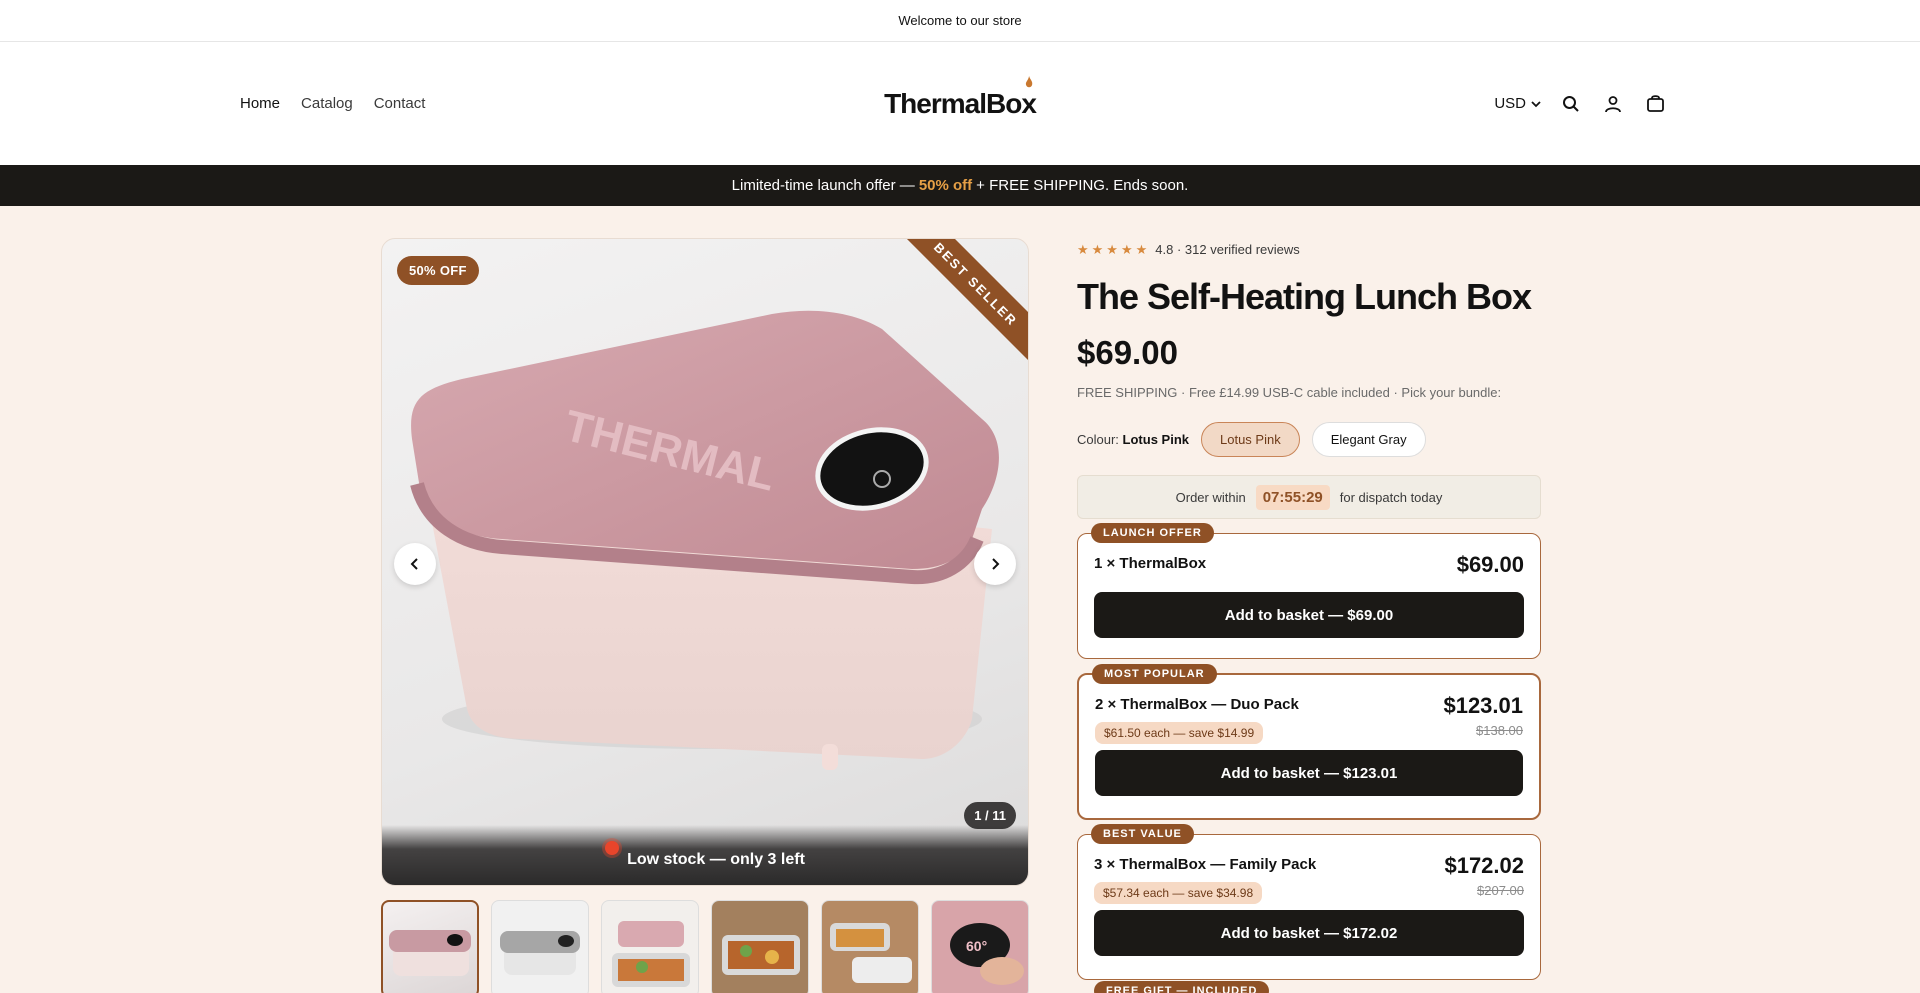  I want to click on bundle-price-now: $69.00, so click(1490, 564).